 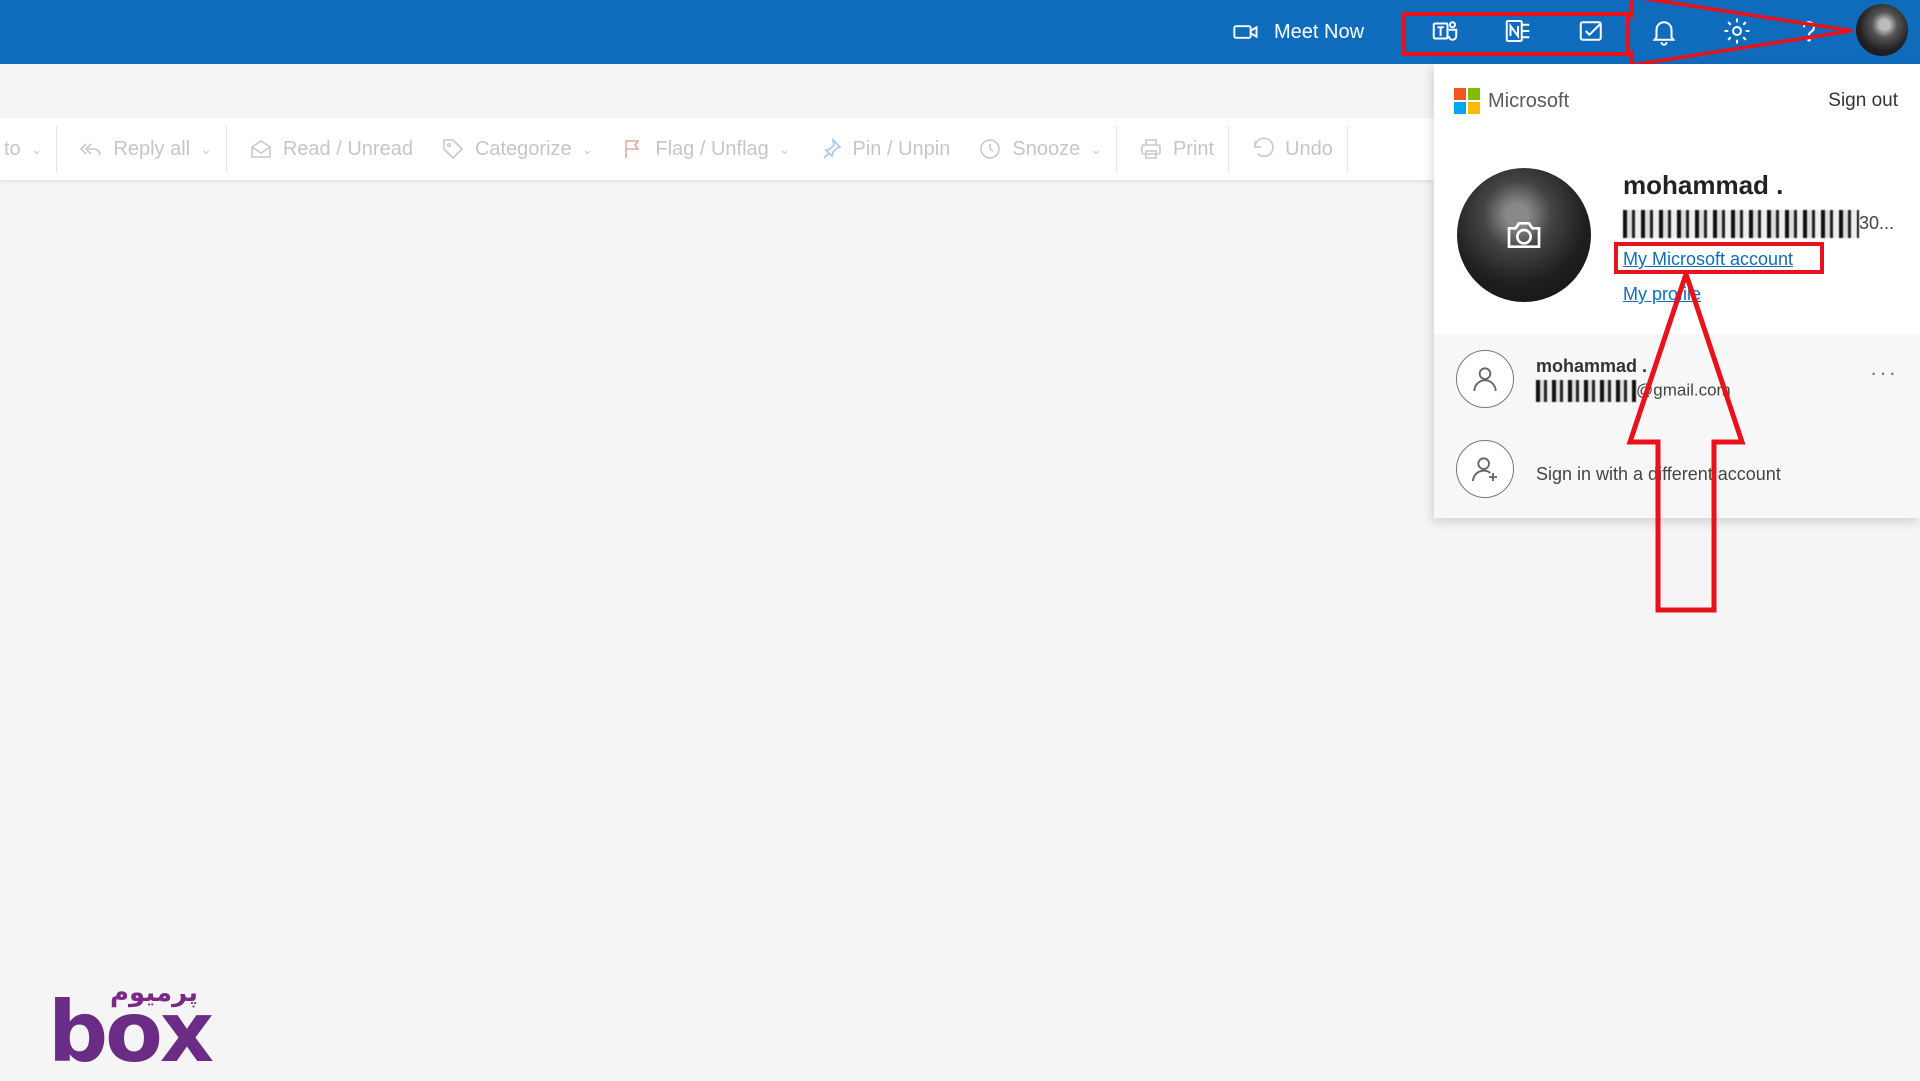 What do you see at coordinates (1739, 34) in the screenshot?
I see `annotation-arrow-right` at bounding box center [1739, 34].